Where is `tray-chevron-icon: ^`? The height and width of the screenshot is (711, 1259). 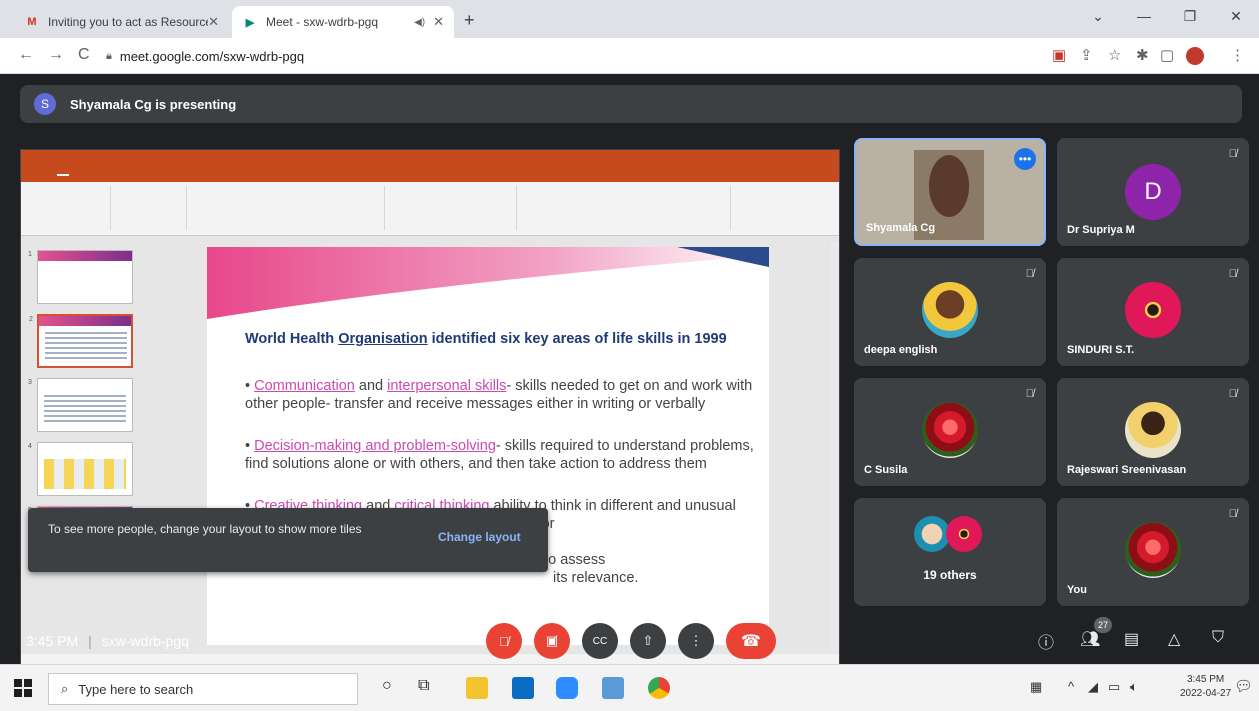 tray-chevron-icon: ^ is located at coordinates (1071, 686).